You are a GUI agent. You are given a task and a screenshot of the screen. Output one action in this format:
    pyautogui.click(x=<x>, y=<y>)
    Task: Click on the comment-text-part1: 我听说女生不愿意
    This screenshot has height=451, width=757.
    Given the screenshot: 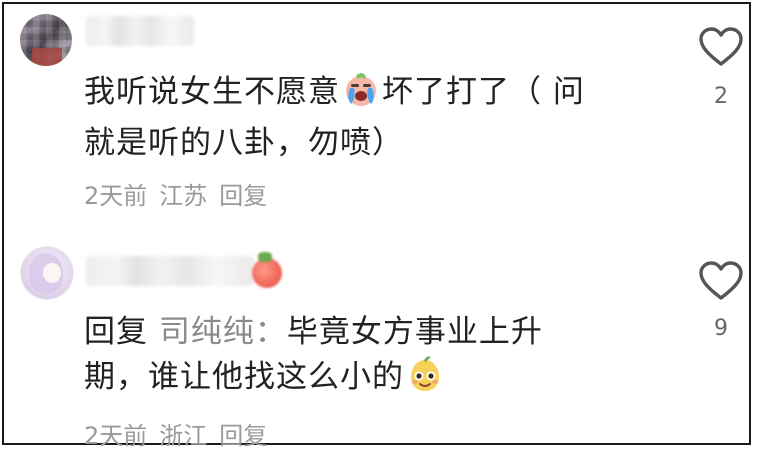 What is the action you would take?
    pyautogui.click(x=212, y=92)
    